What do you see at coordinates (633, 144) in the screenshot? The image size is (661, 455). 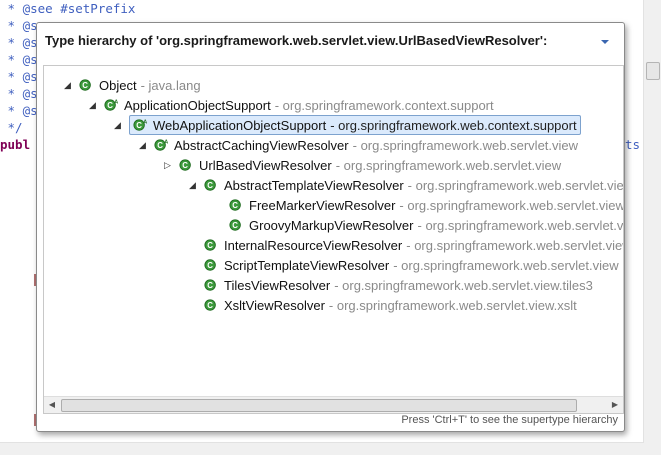 I see `code-fragment: ts` at bounding box center [633, 144].